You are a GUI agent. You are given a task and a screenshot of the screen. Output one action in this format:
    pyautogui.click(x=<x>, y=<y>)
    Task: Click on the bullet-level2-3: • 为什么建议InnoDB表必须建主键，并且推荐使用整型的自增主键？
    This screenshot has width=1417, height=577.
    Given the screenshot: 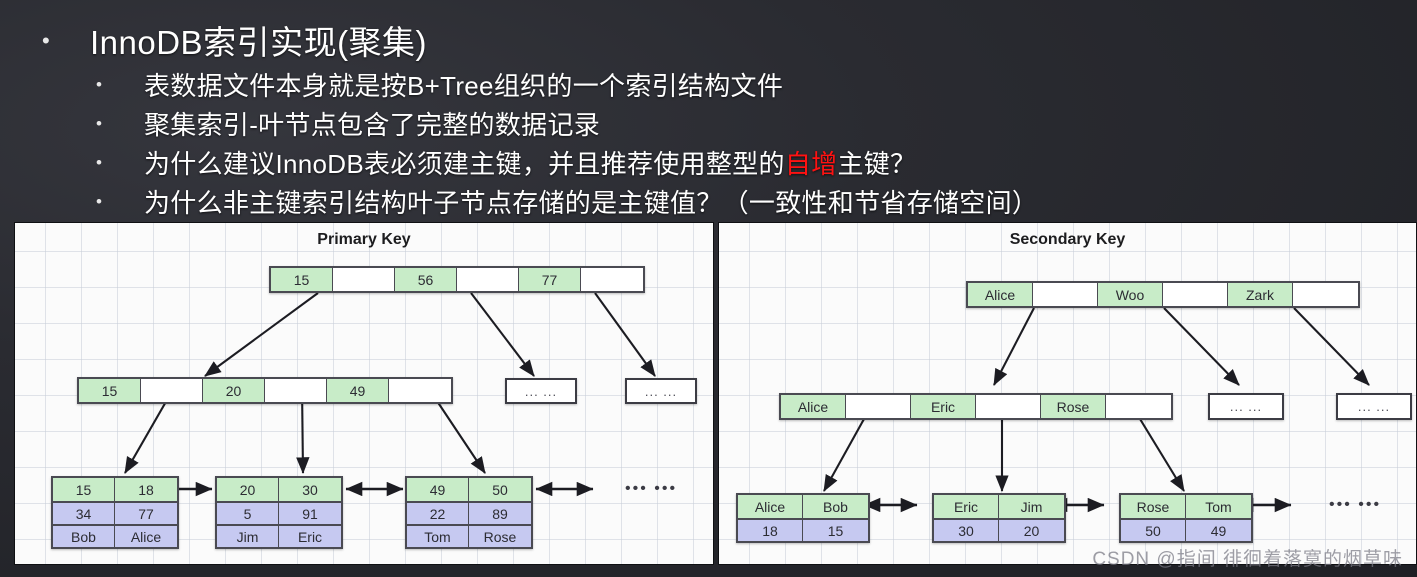 What is the action you would take?
    pyautogui.click(x=708, y=162)
    